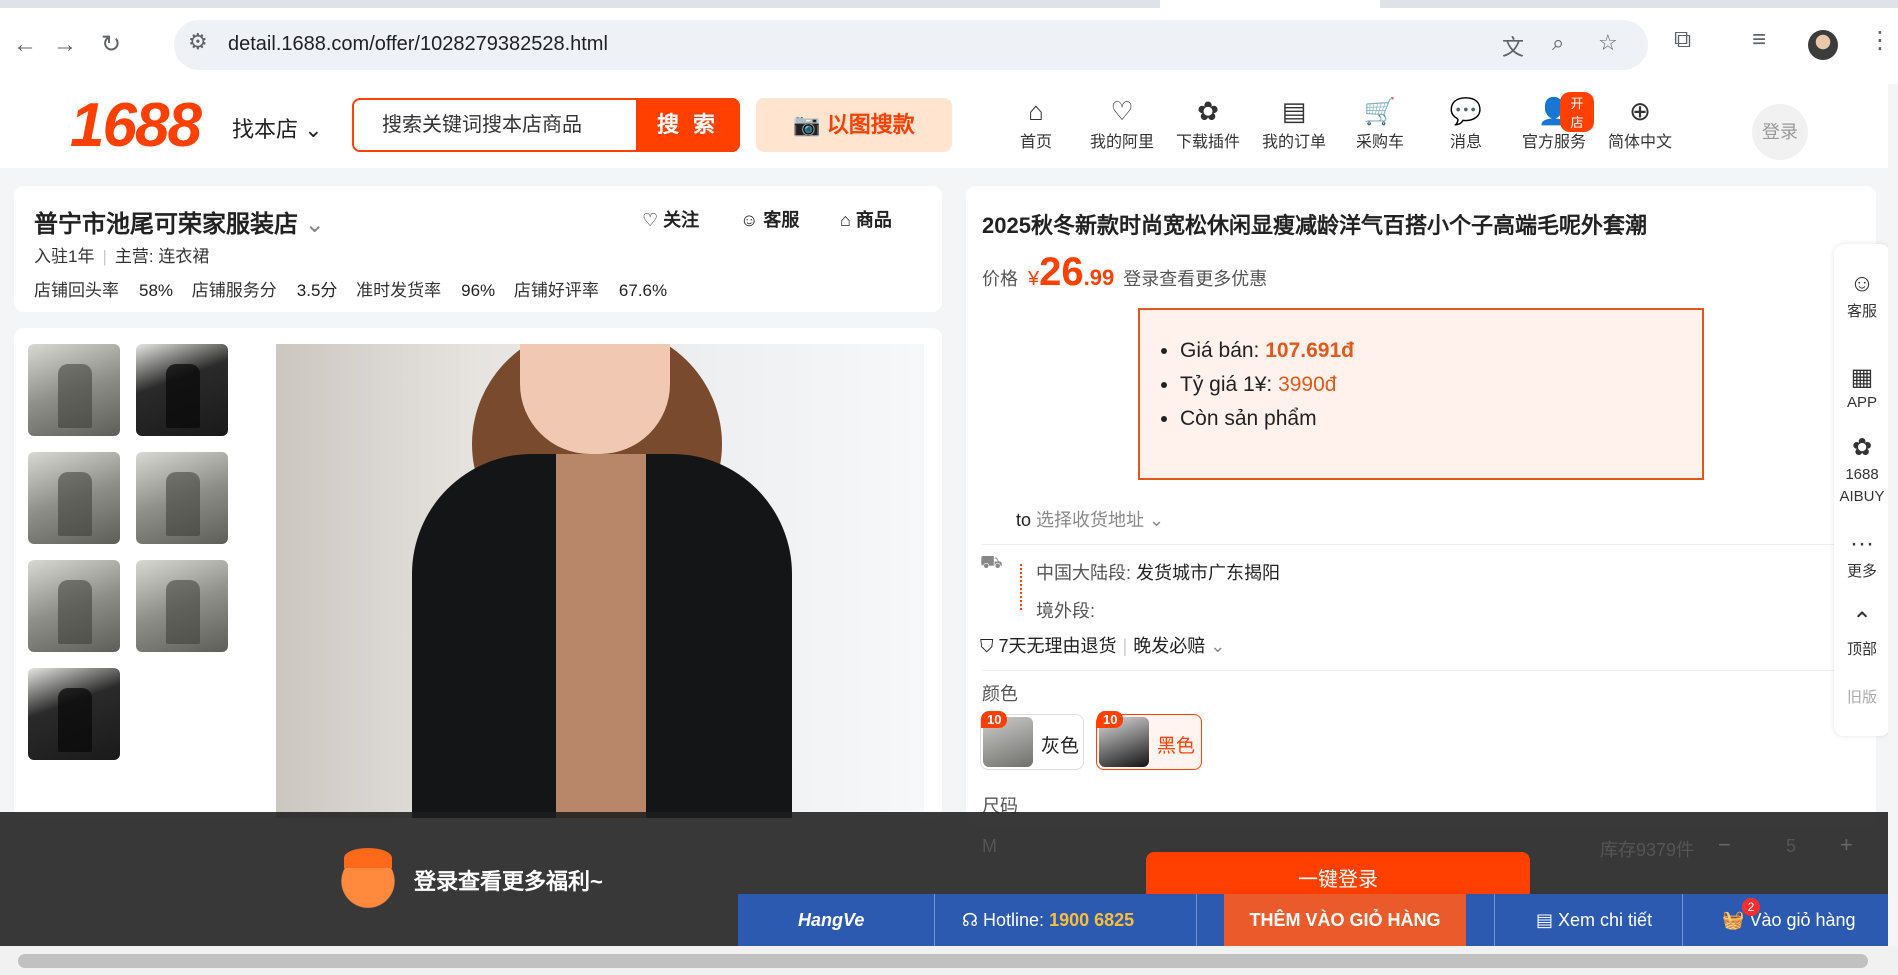 The image size is (1898, 975). I want to click on nav-home: ⌂ 首页, so click(1036, 123).